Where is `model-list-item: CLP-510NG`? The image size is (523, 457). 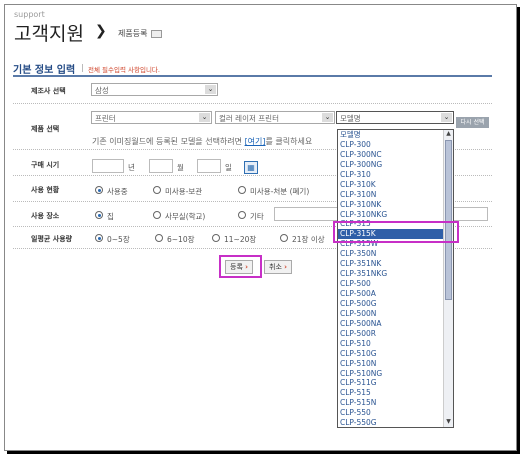
model-list-item: CLP-510NG is located at coordinates (395, 374).